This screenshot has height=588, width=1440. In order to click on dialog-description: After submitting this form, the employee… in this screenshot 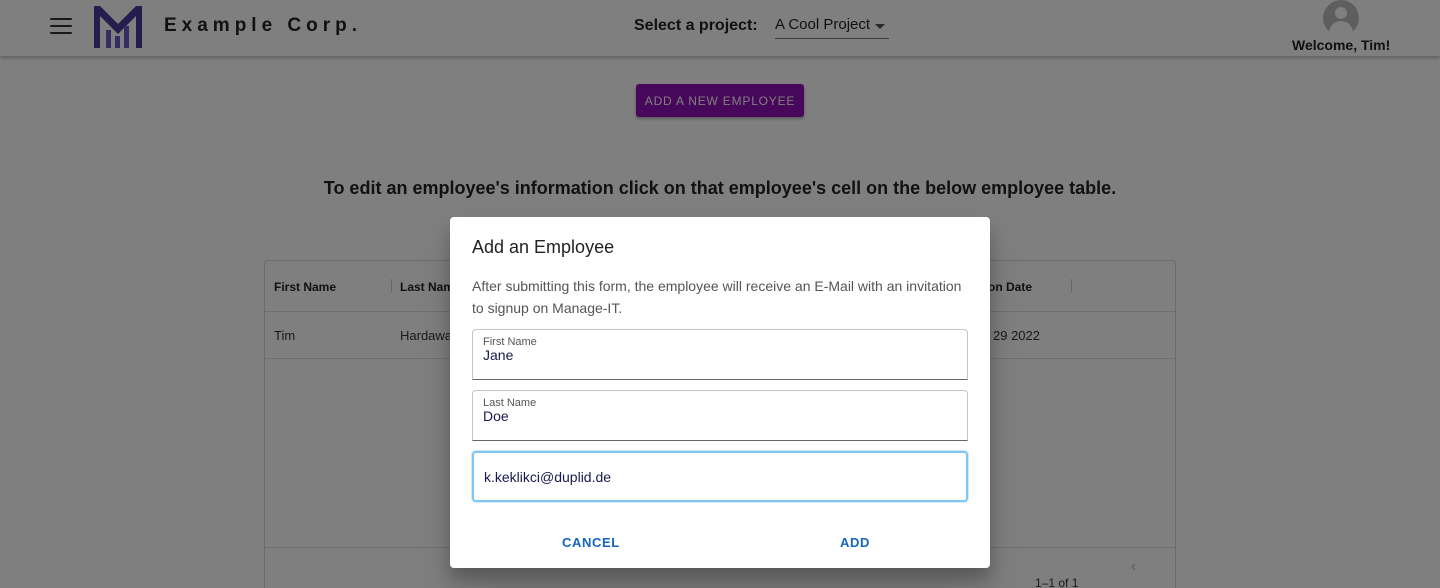, I will do `click(717, 297)`.